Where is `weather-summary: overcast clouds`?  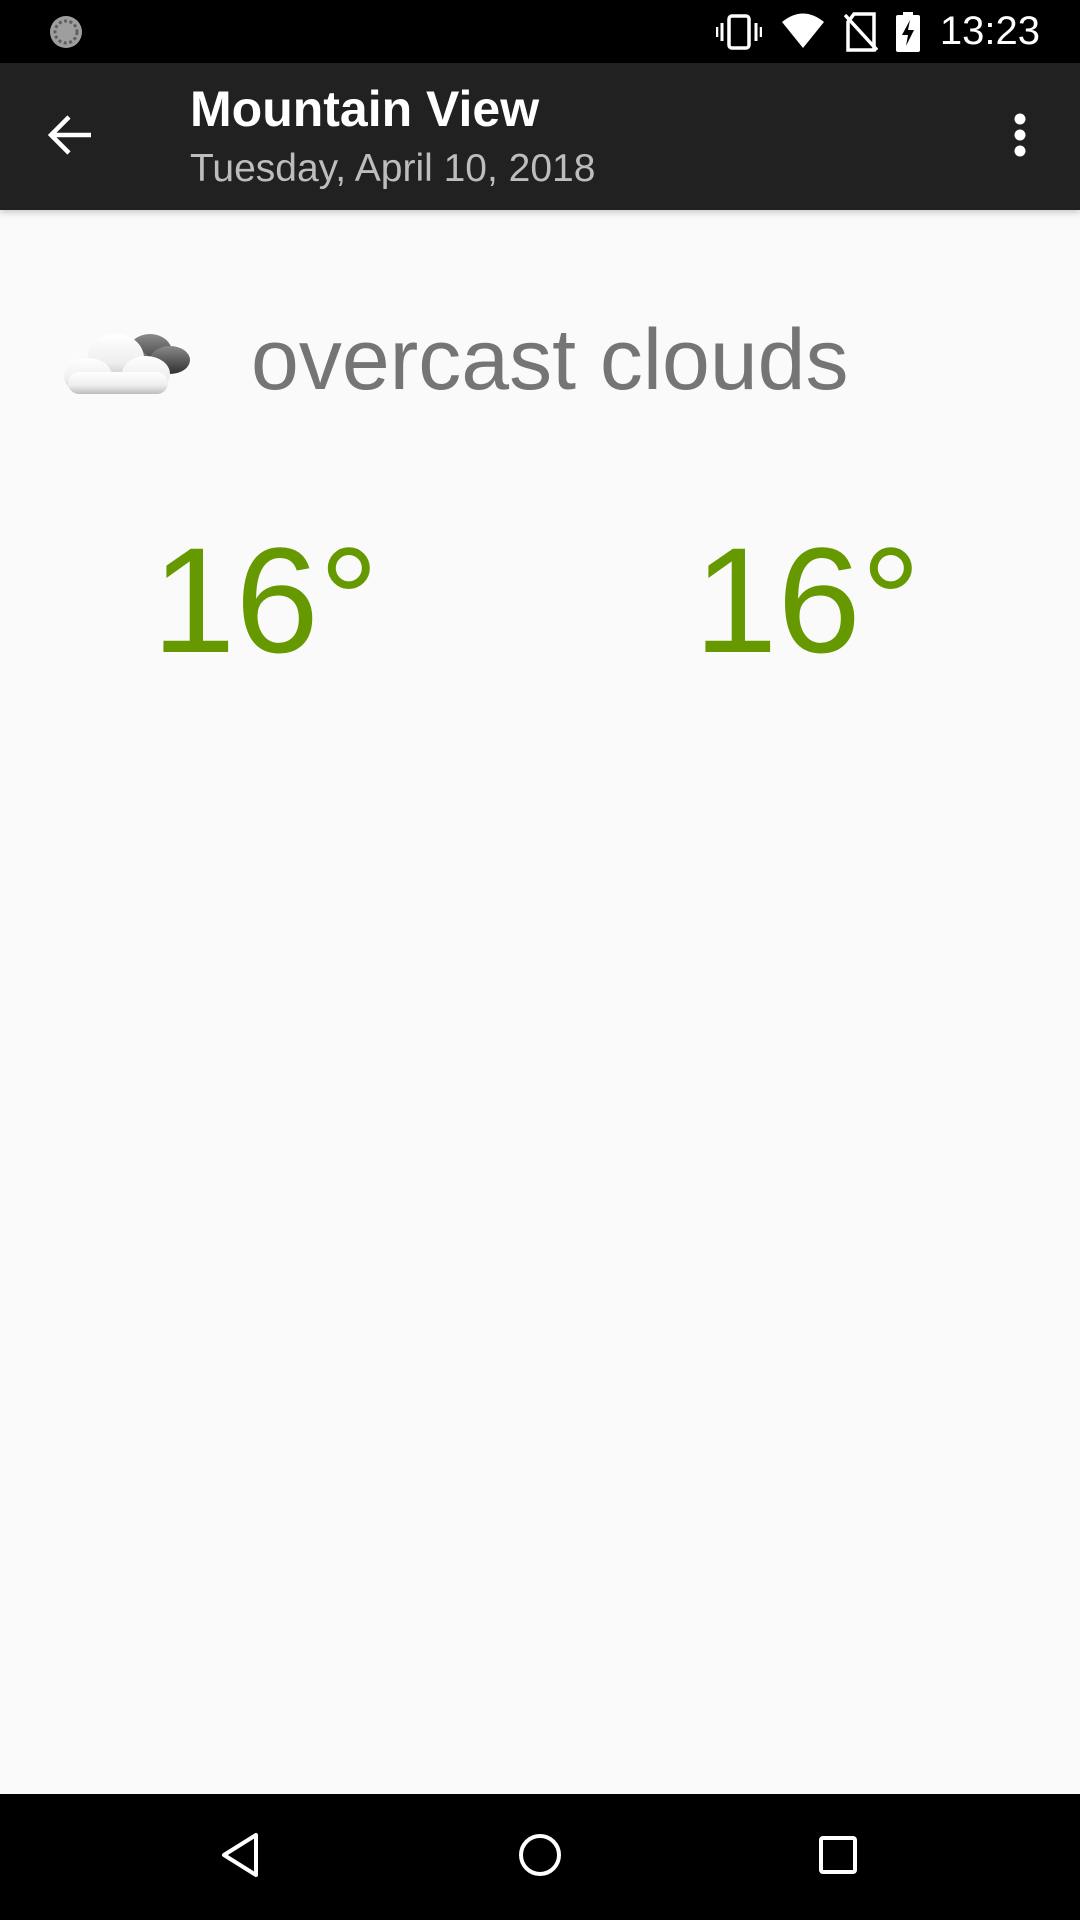 weather-summary: overcast clouds is located at coordinates (453, 360).